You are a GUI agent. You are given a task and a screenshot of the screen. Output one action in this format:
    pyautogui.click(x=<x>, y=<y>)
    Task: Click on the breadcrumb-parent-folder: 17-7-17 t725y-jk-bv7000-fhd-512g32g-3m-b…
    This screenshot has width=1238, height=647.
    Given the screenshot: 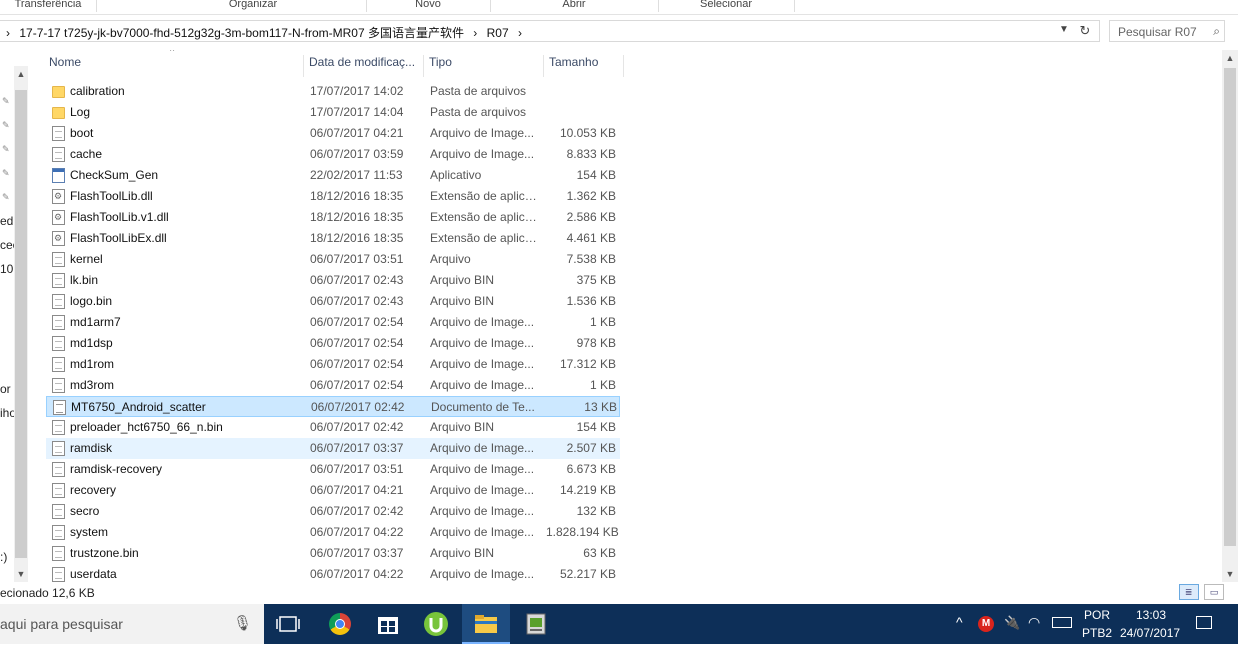 What is the action you would take?
    pyautogui.click(x=241, y=33)
    